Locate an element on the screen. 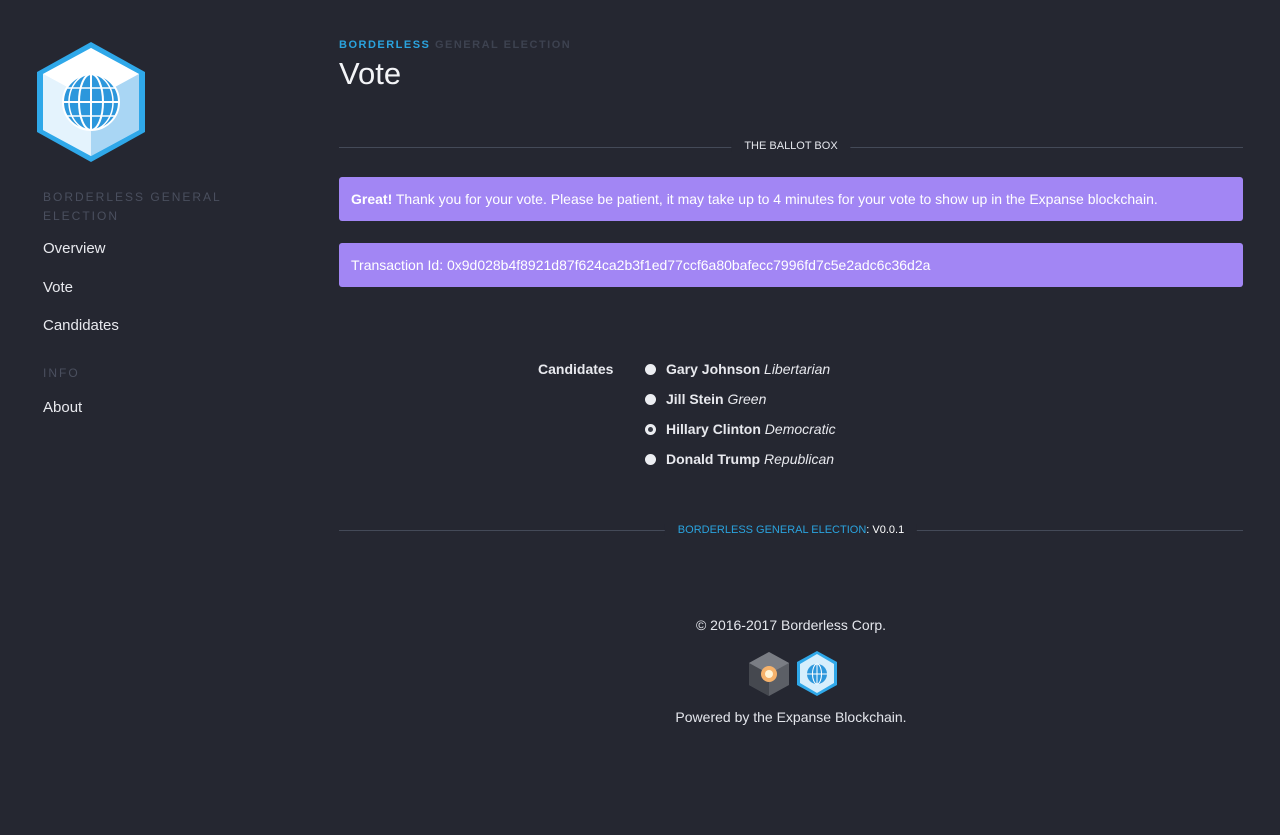  candidate-name: Jill Stein is located at coordinates (695, 399).